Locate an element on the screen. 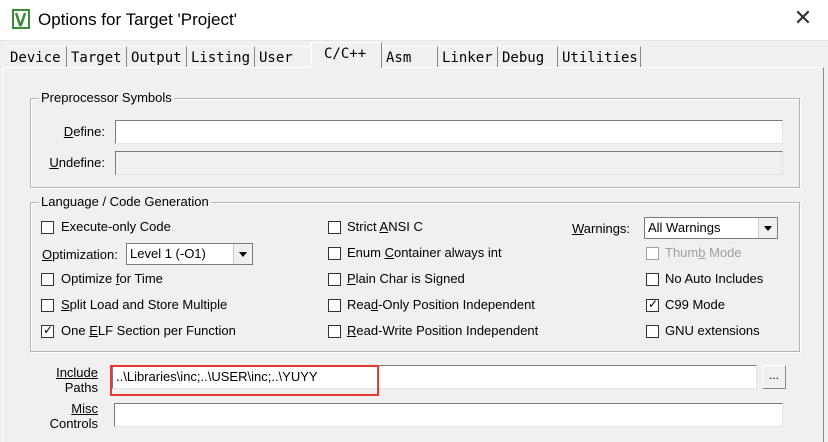  split-load-label: Split Load and Store Multiple is located at coordinates (144, 304).